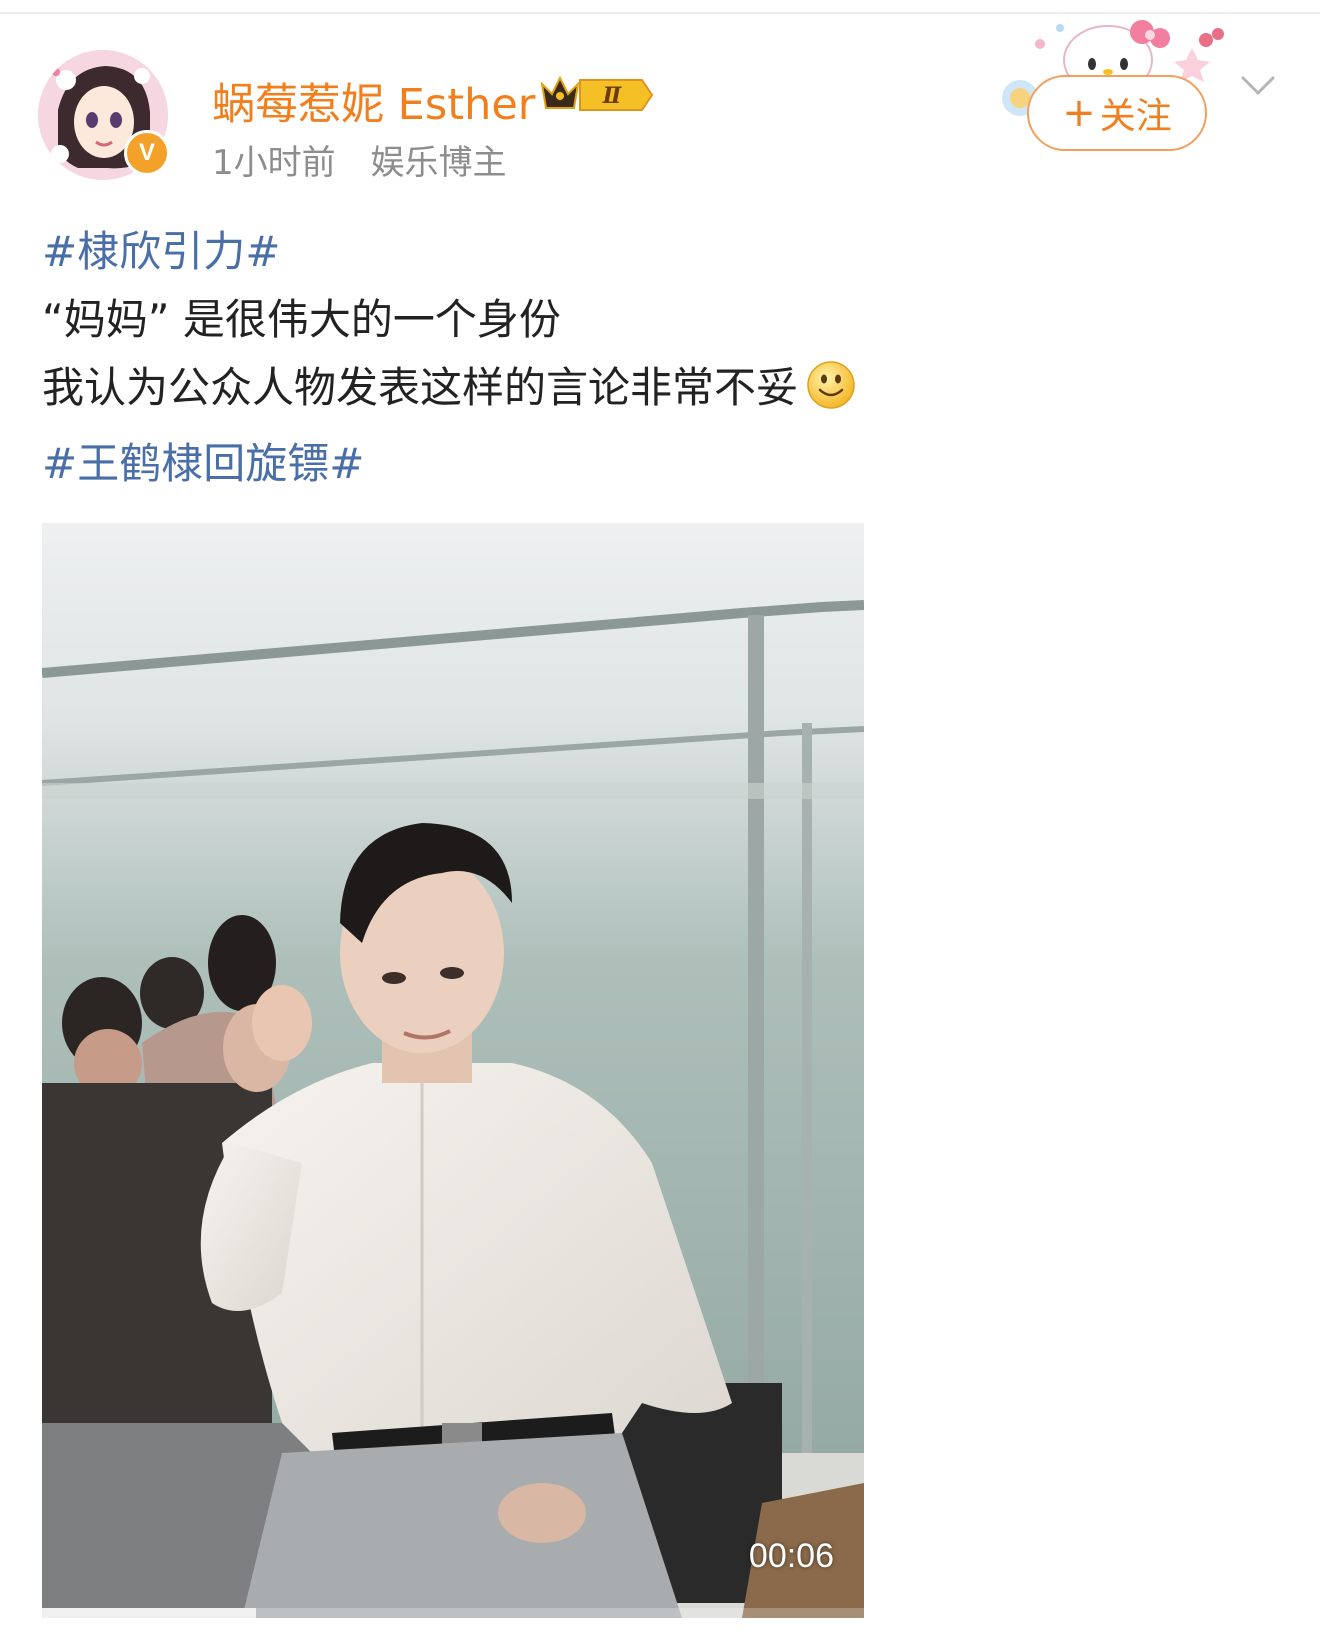 Image resolution: width=1320 pixels, height=1650 pixels. What do you see at coordinates (438, 163) in the screenshot?
I see `author-category: 娱乐博主` at bounding box center [438, 163].